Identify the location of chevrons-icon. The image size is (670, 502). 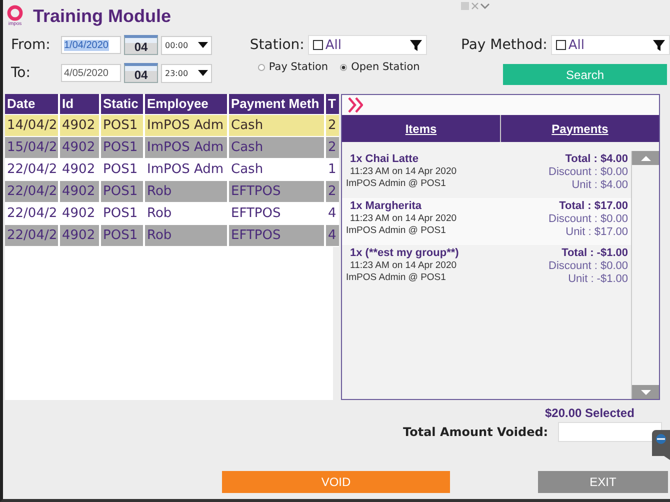
(355, 105).